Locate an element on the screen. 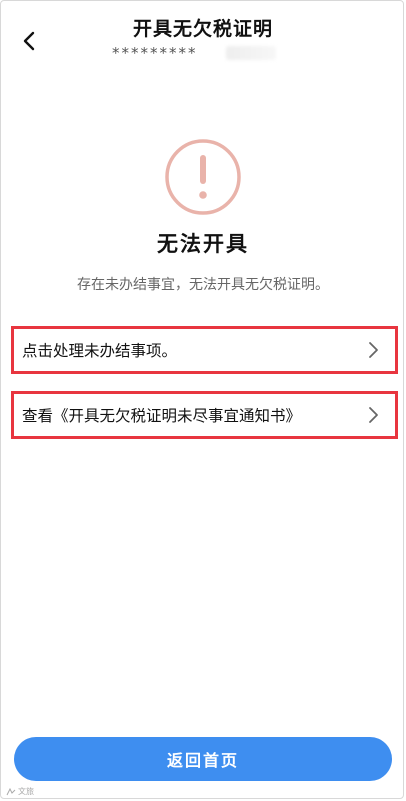 The width and height of the screenshot is (406, 801). status-description: 存在未办结事宜，无法开具无欠税证明。 is located at coordinates (203, 285).